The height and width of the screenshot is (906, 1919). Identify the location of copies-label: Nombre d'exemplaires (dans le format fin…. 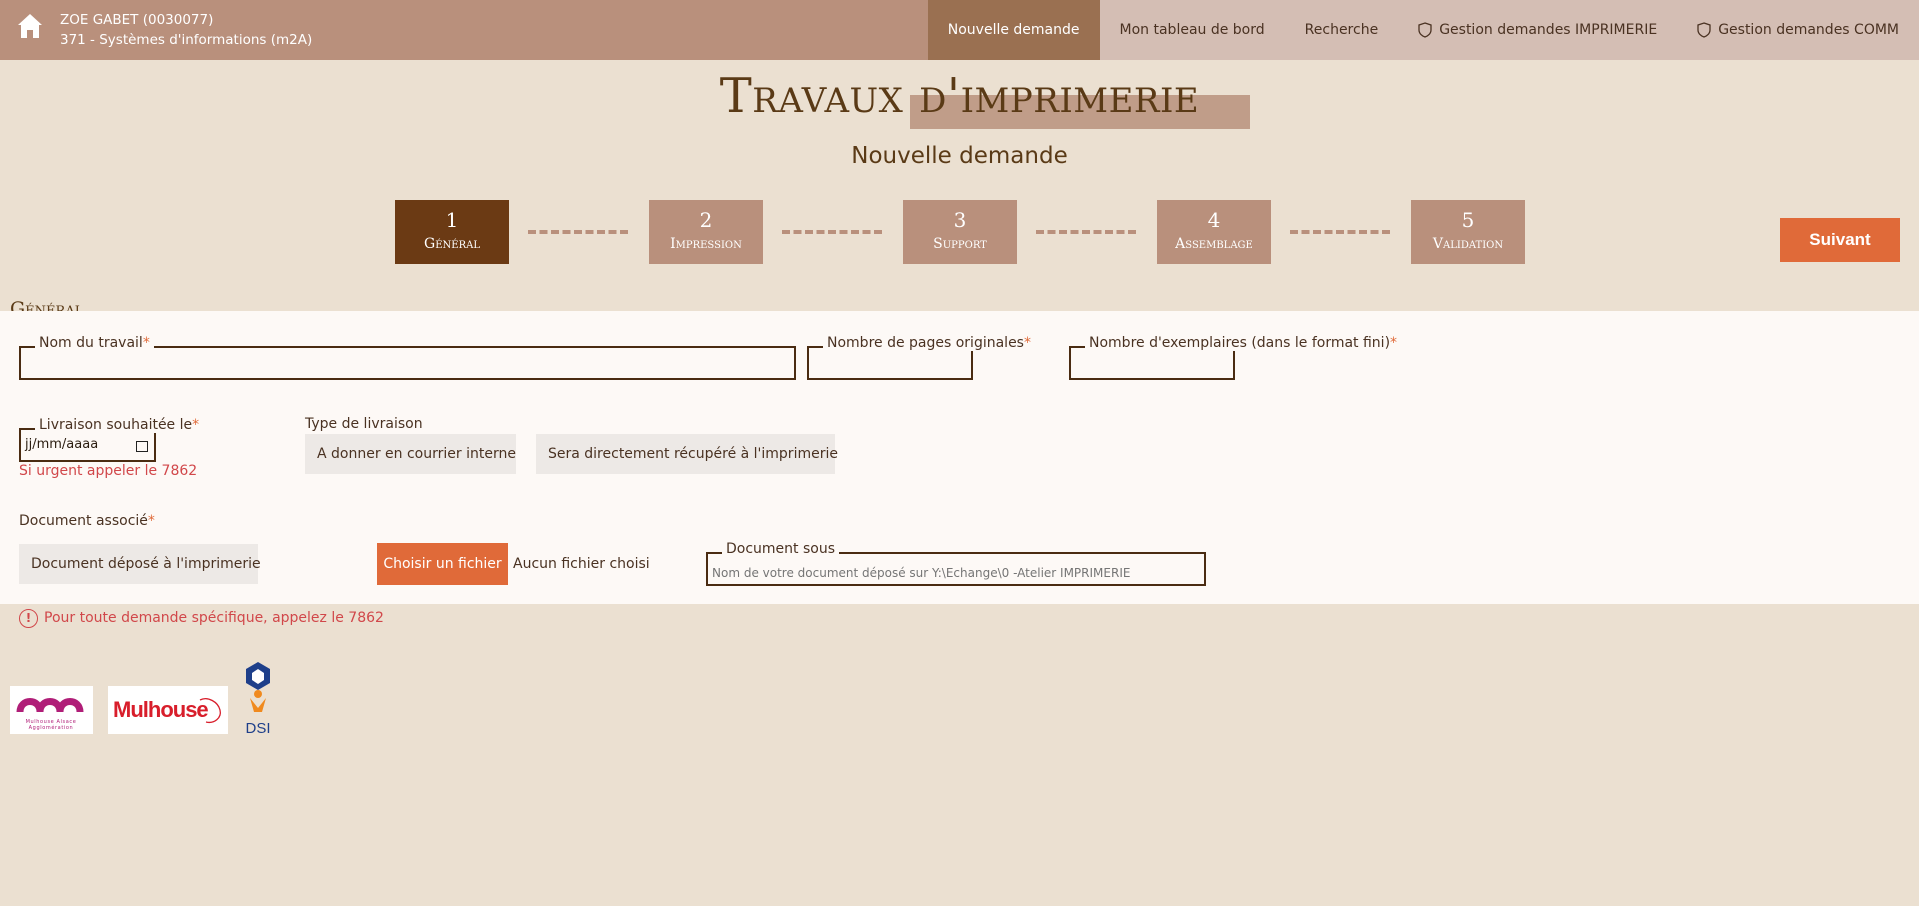
(1240, 343).